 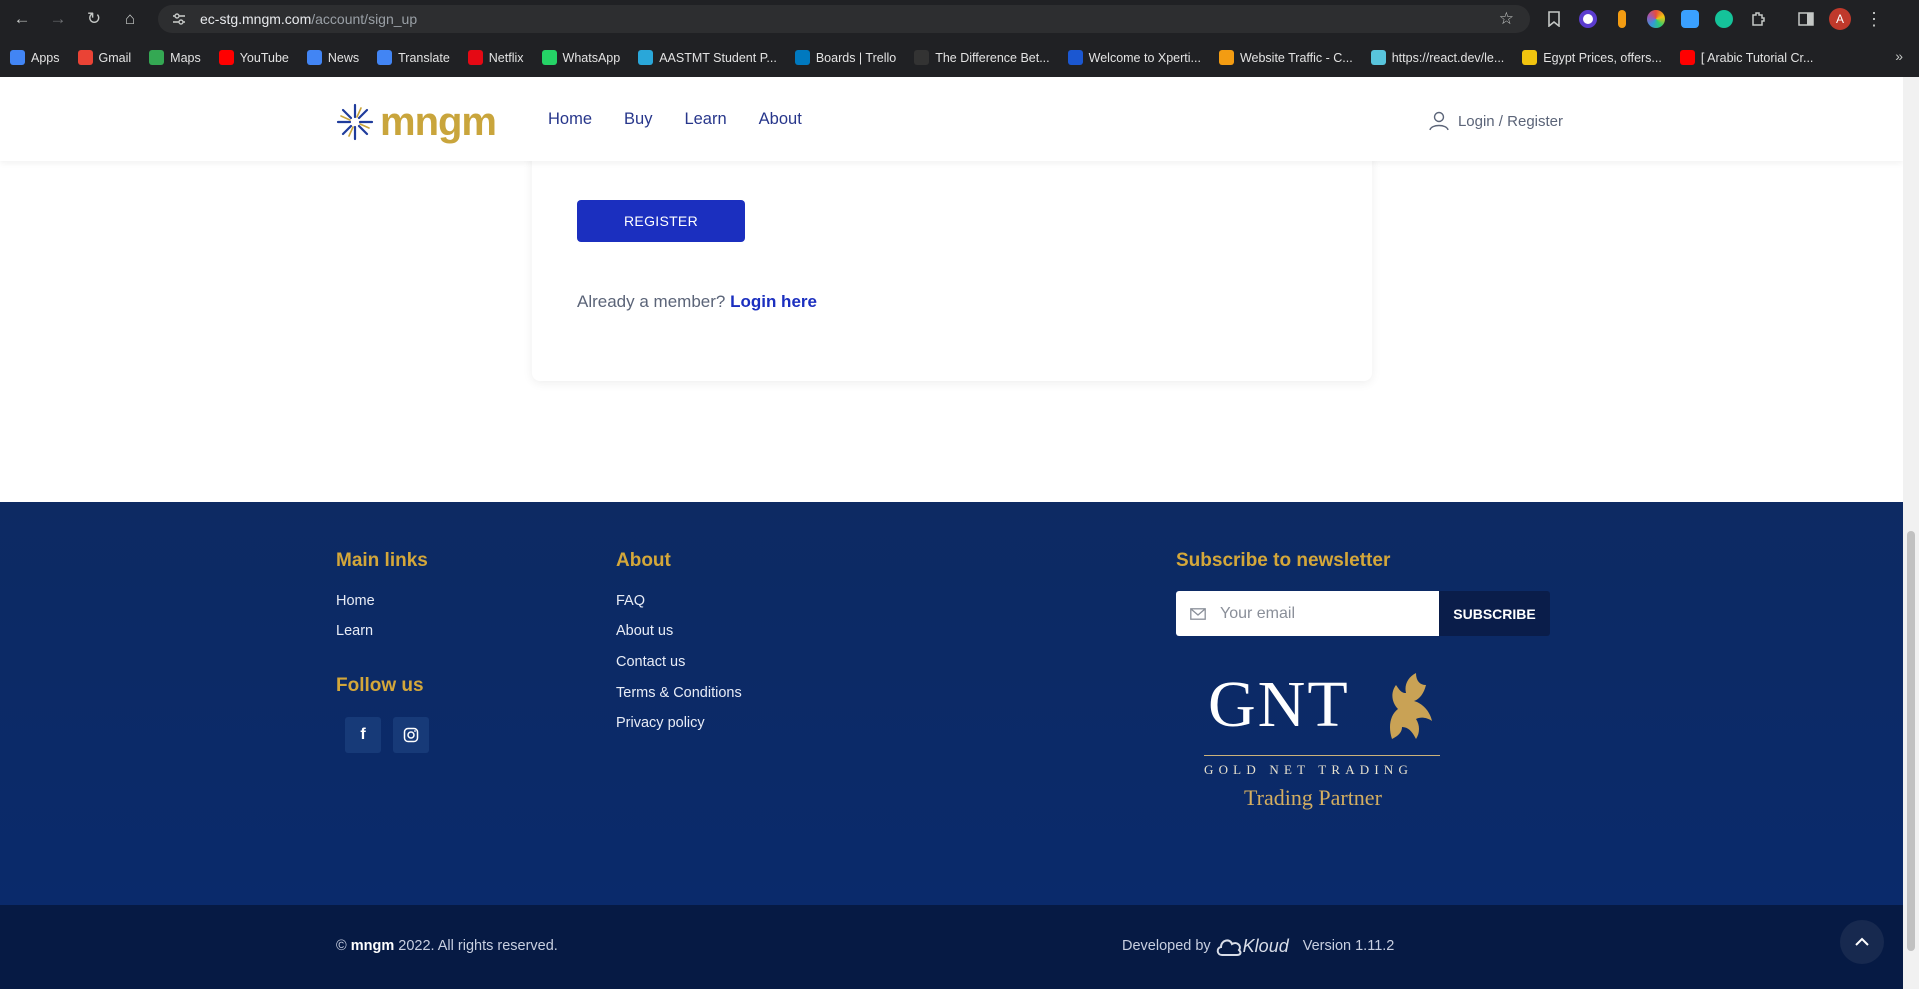 I want to click on bookmark-item: Gmail, so click(x=104, y=57).